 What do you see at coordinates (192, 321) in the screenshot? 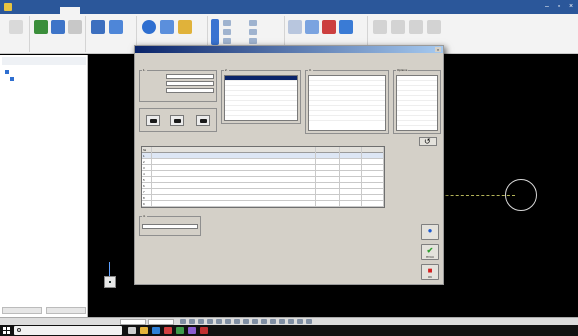
I see `grid-toggle-icon` at bounding box center [192, 321].